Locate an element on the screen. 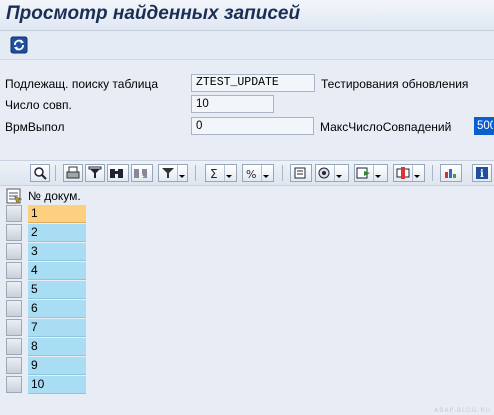 This screenshot has width=494, height=415. table-cell: 7 is located at coordinates (57, 328).